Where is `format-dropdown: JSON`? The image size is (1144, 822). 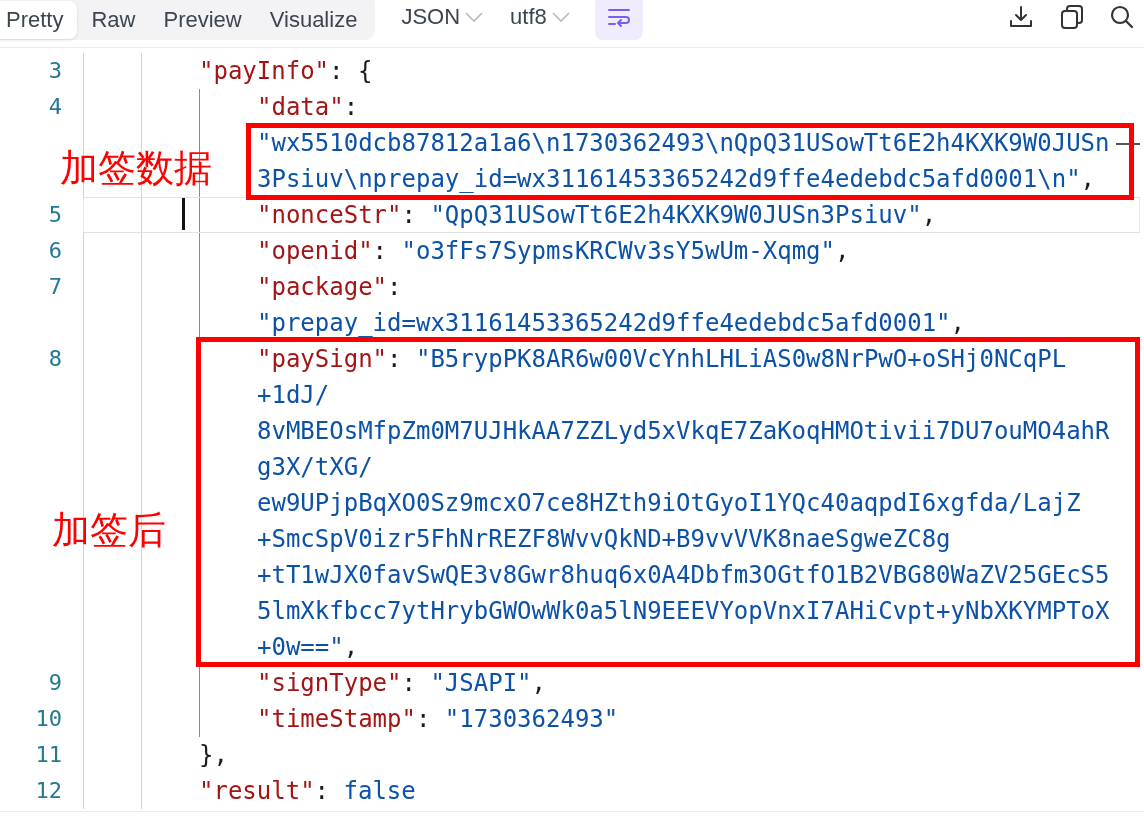 format-dropdown: JSON is located at coordinates (443, 16).